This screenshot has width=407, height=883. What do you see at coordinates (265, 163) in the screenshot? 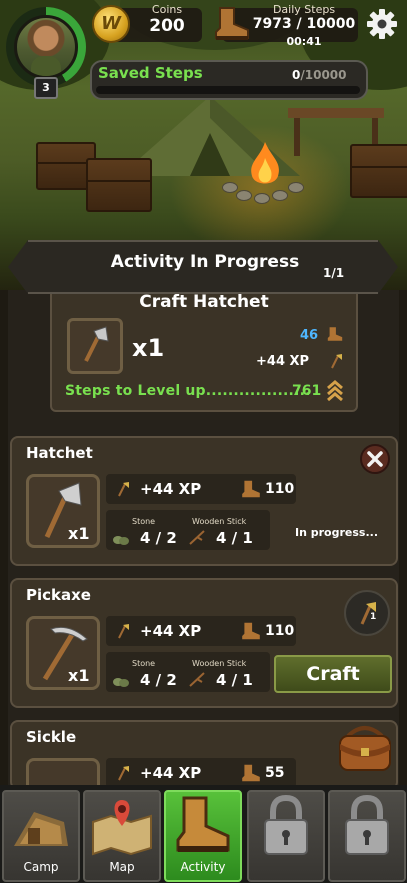
I see `campfire-icon` at bounding box center [265, 163].